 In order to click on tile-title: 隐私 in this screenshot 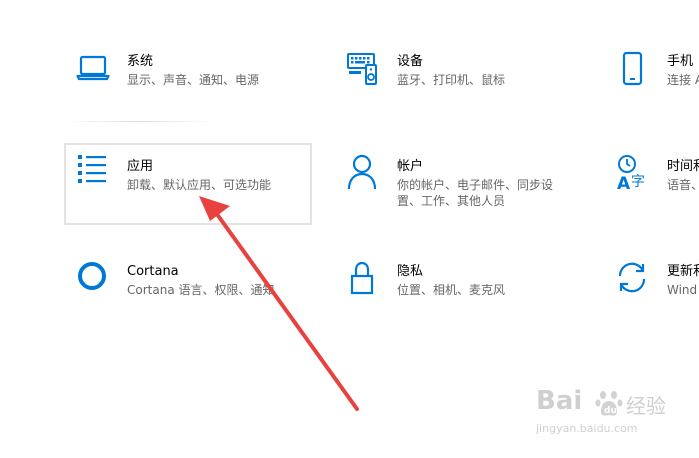, I will do `click(410, 271)`.